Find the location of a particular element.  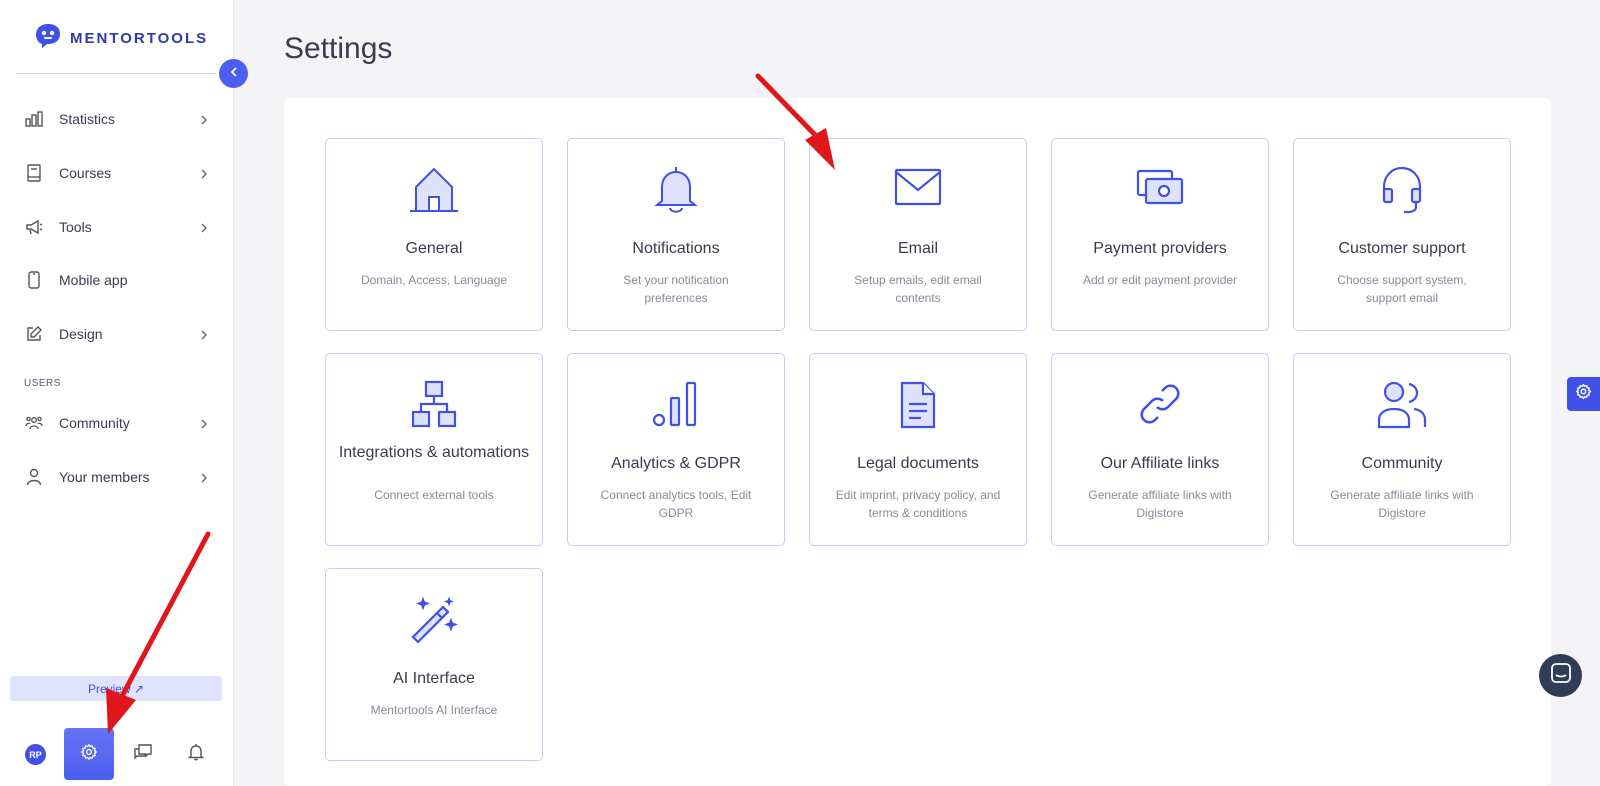

people-group-icon is located at coordinates (34, 423).